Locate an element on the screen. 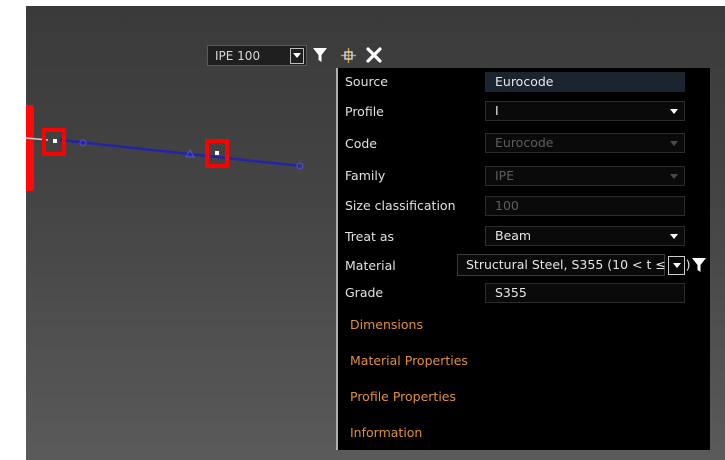 This screenshot has width=725, height=460. code-label: Code is located at coordinates (361, 143).